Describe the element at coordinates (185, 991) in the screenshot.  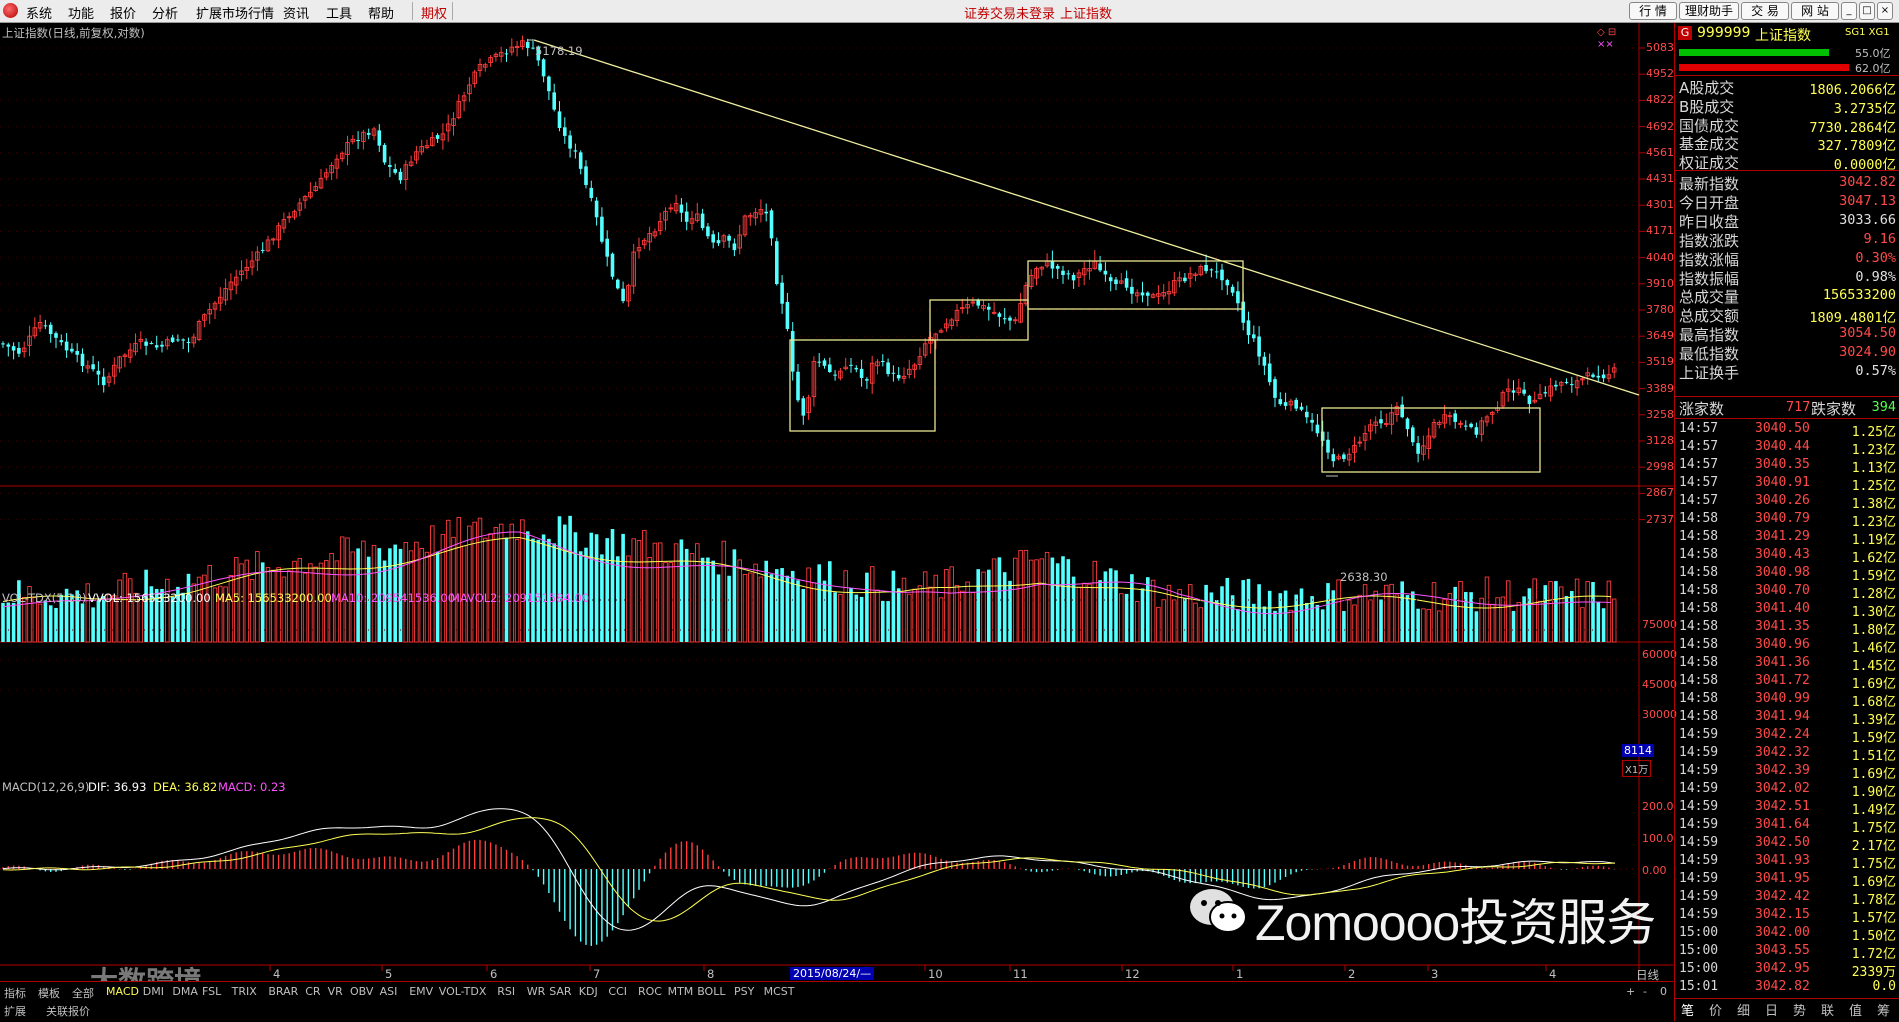
I see `indicator-tab: DMA` at that location.